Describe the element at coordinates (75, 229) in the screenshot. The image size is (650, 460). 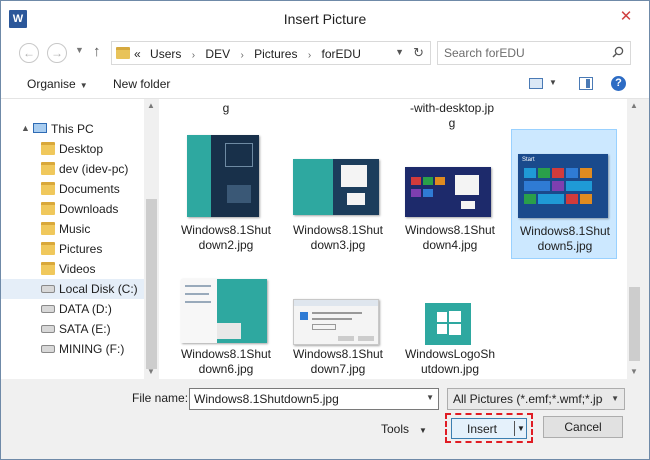
I see `tree-item-label: Music` at that location.